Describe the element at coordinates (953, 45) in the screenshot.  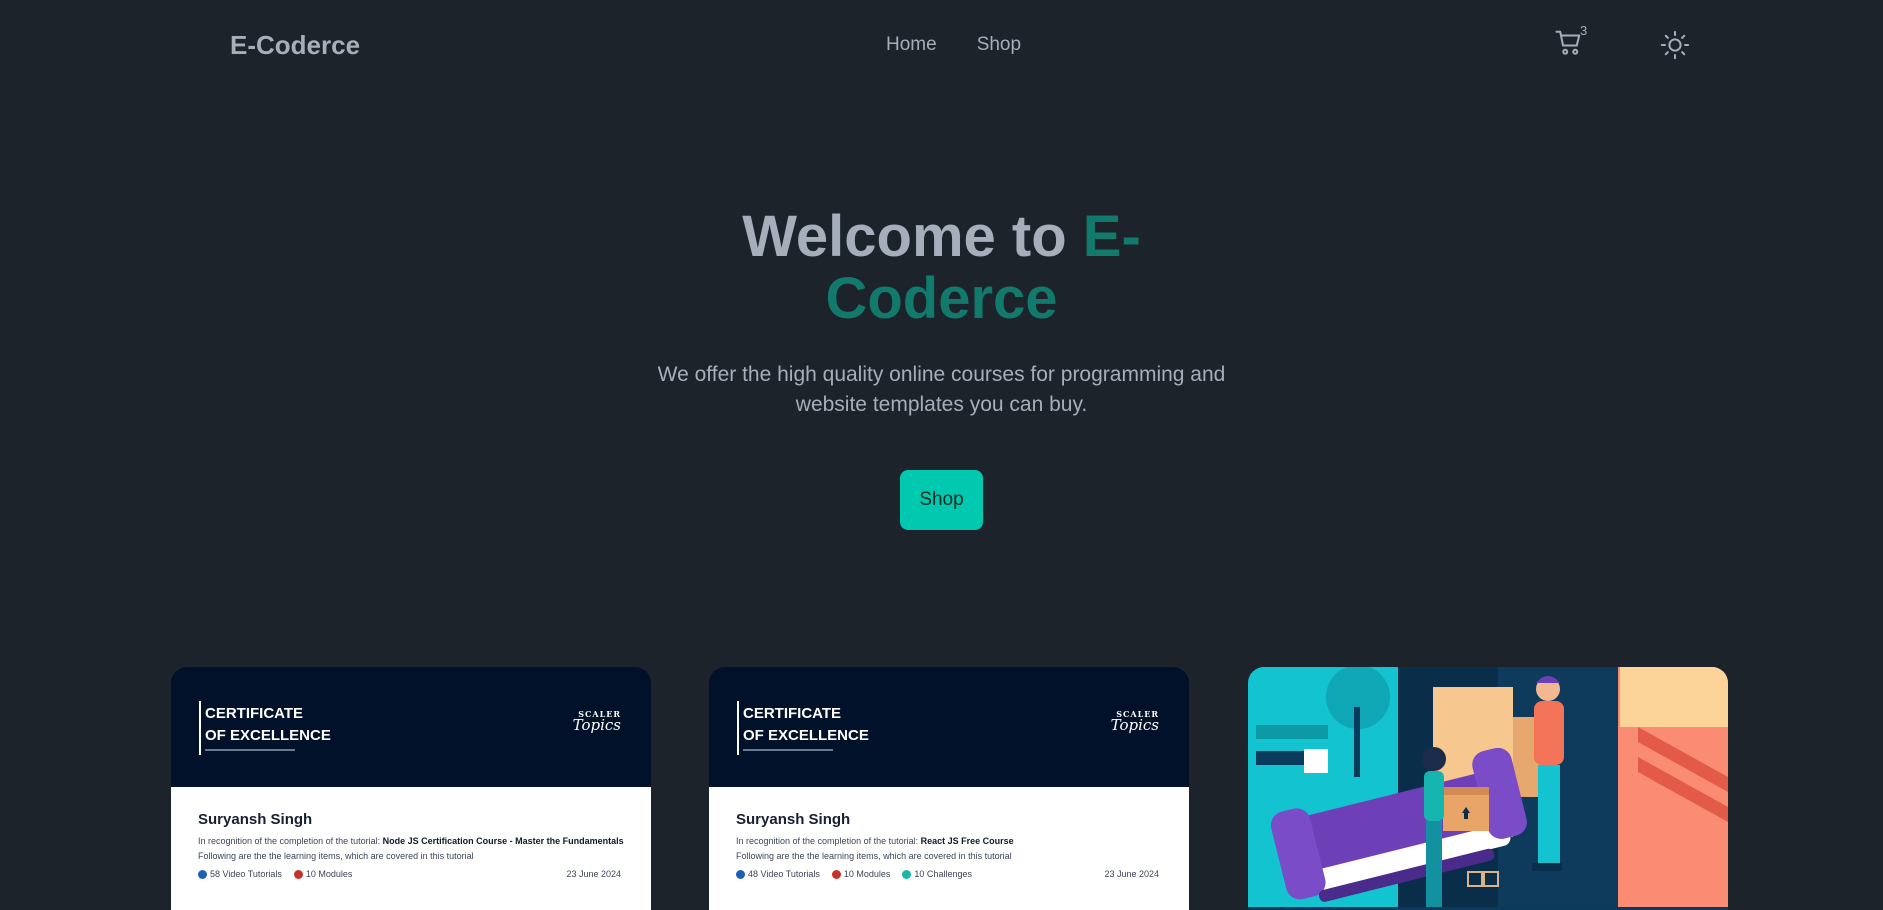
I see `nav-links: Home Shop` at that location.